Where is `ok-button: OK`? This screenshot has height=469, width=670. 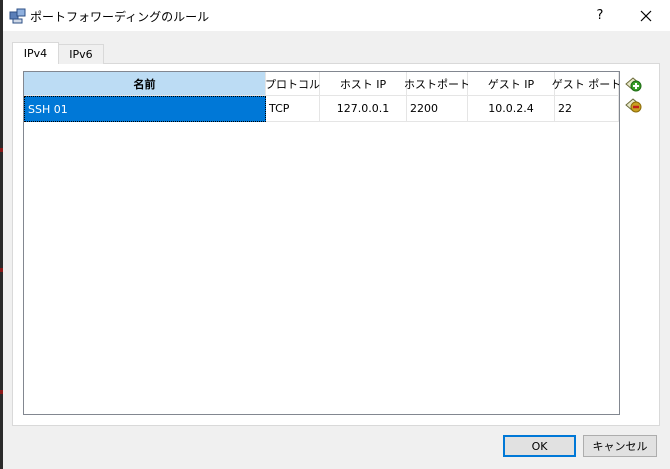
ok-button: OK is located at coordinates (539, 446).